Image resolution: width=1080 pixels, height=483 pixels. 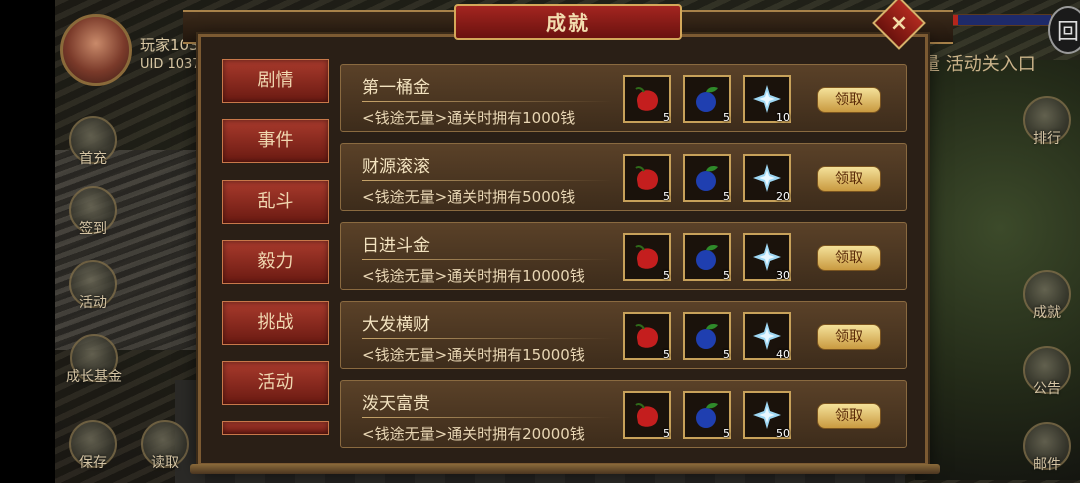 What do you see at coordinates (93, 286) in the screenshot?
I see `activity-button: 活动` at bounding box center [93, 286].